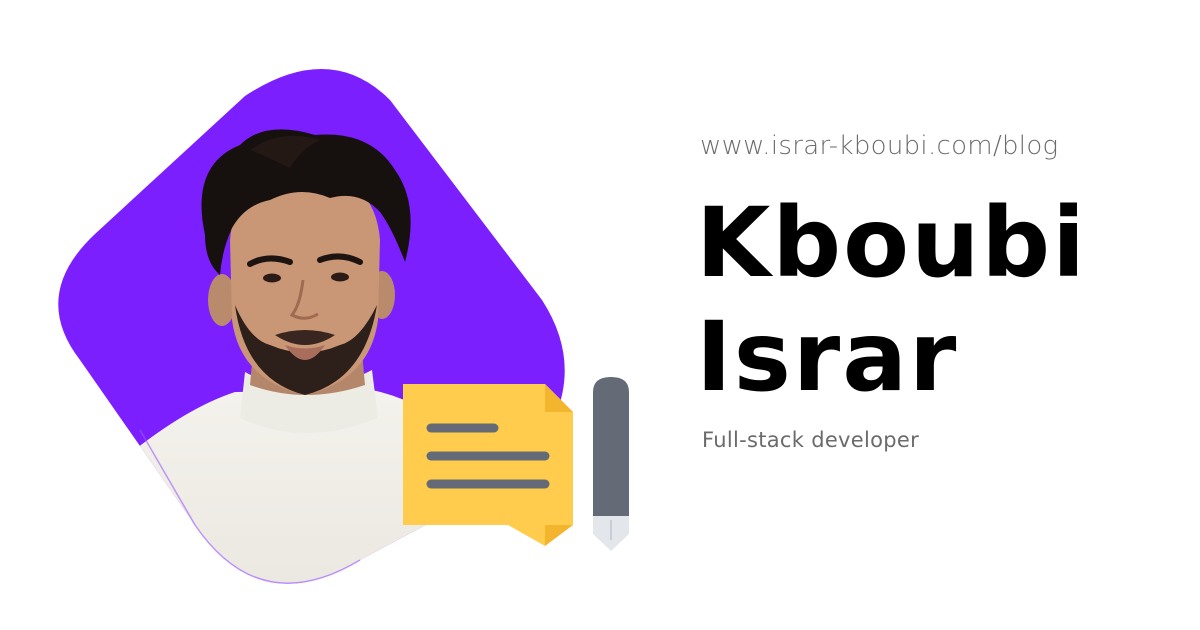 This screenshot has height=630, width=1200. I want to click on pen-icon, so click(611, 464).